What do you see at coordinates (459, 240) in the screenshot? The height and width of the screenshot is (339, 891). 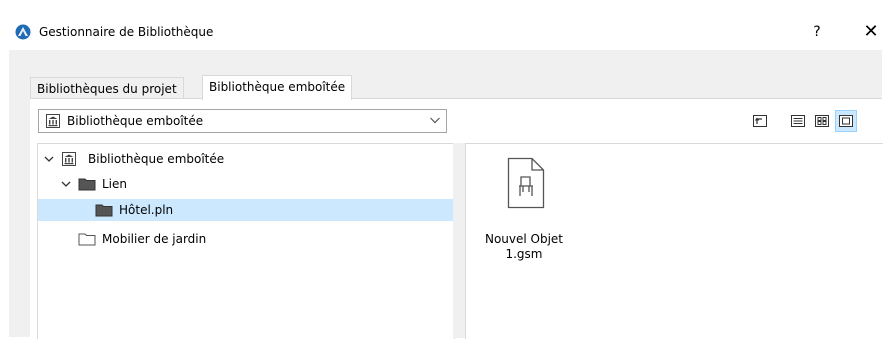 I see `pane-splitter` at bounding box center [459, 240].